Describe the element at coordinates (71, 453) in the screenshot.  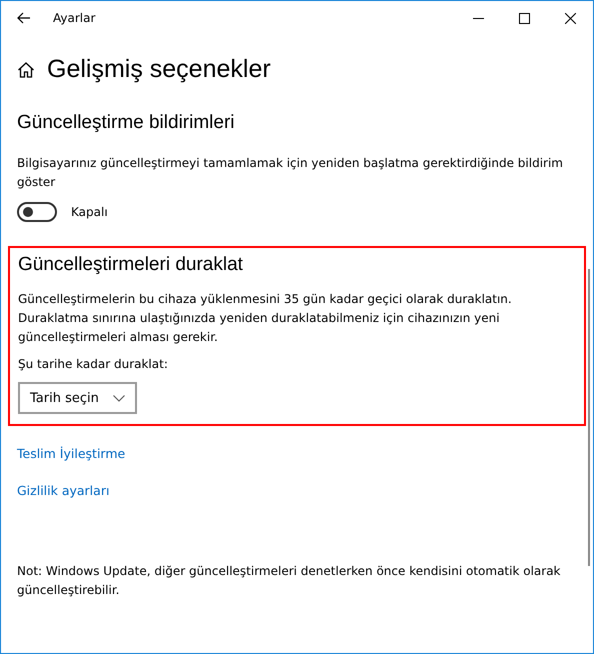
I see `settings-link: Teslim İyileştirme` at that location.